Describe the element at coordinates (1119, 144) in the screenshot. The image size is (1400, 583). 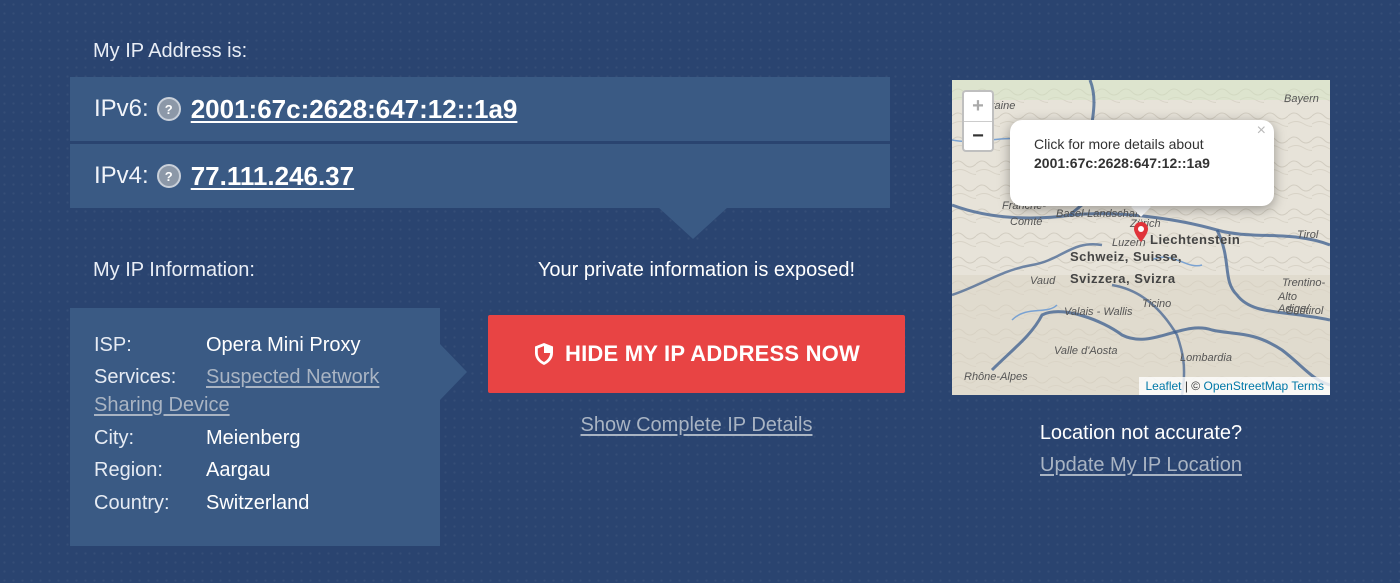
I see `popup-text: Click for more details about` at that location.